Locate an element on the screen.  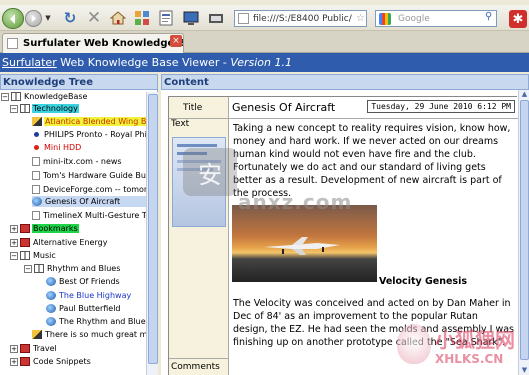
tree-item-best-of-friends: Best Of Friends is located at coordinates (83, 281).